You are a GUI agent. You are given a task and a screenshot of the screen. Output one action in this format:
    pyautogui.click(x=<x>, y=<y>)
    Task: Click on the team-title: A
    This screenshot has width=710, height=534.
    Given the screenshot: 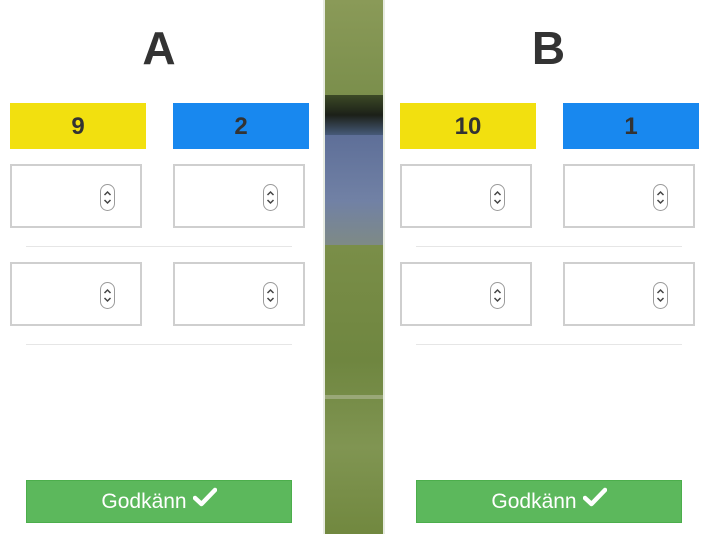 What is the action you would take?
    pyautogui.click(x=159, y=48)
    